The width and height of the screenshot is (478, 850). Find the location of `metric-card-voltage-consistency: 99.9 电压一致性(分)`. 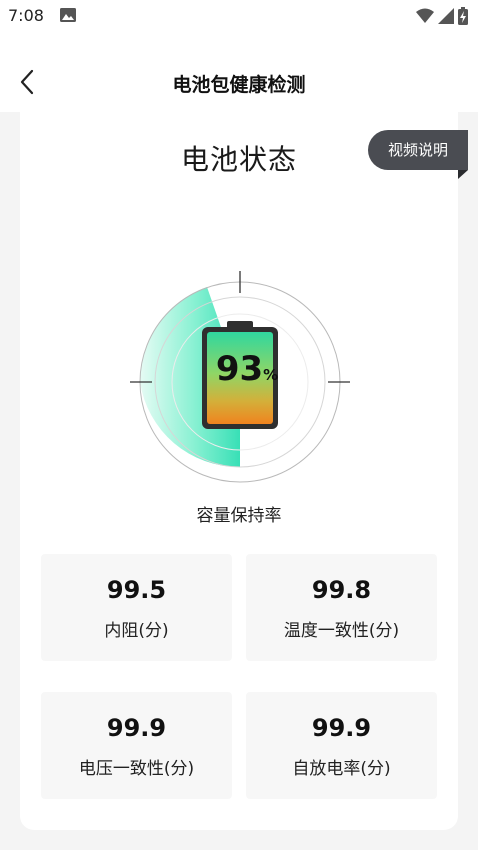

metric-card-voltage-consistency: 99.9 电压一致性(分) is located at coordinates (136, 745).